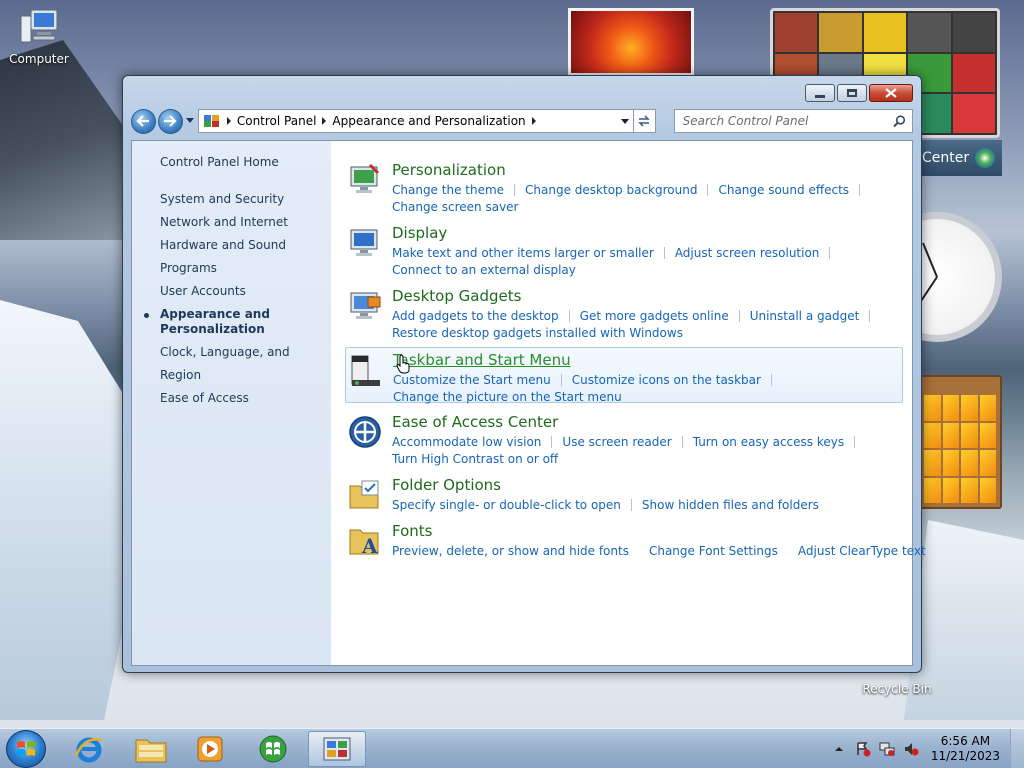 This screenshot has height=768, width=1024. I want to click on link-adjust-cleartype: Adjust ClearType text, so click(862, 551).